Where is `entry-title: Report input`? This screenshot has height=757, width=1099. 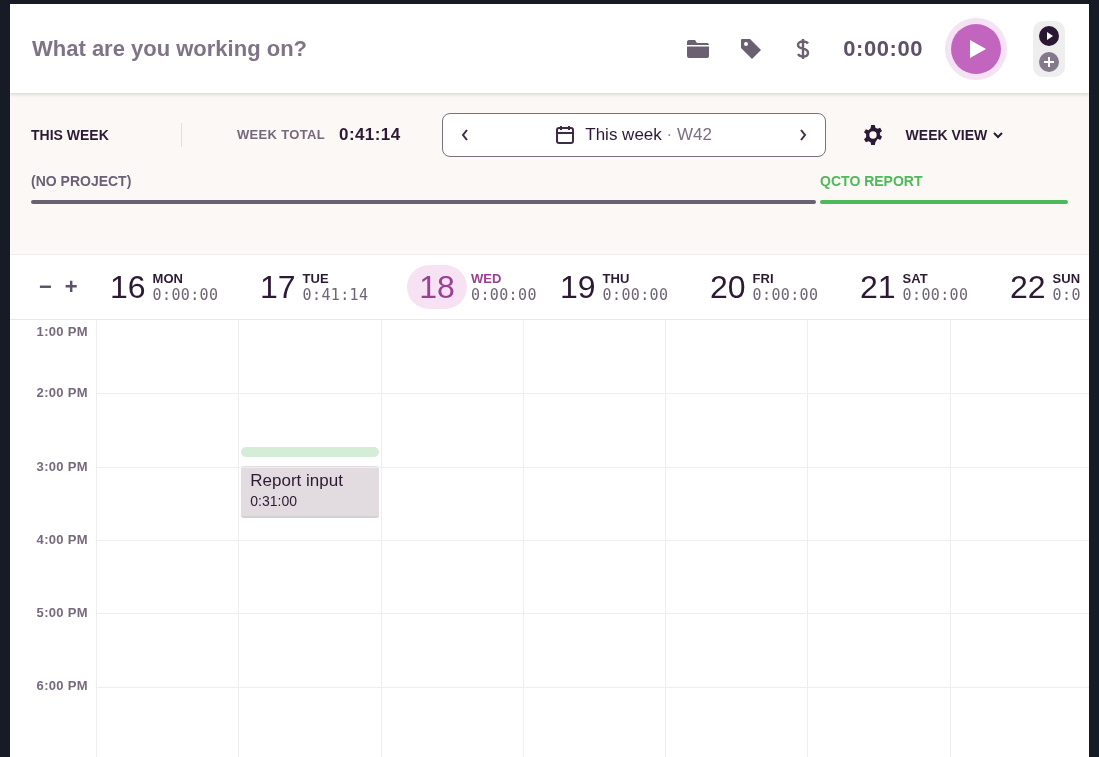
entry-title: Report input is located at coordinates (297, 481).